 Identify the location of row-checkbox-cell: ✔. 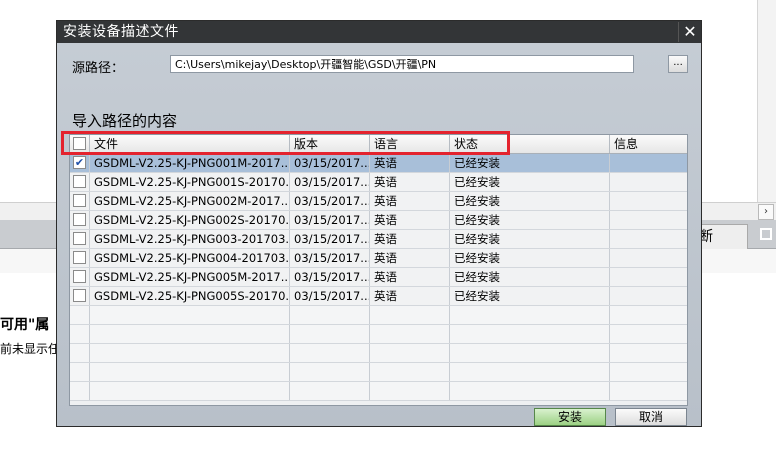
(80, 163).